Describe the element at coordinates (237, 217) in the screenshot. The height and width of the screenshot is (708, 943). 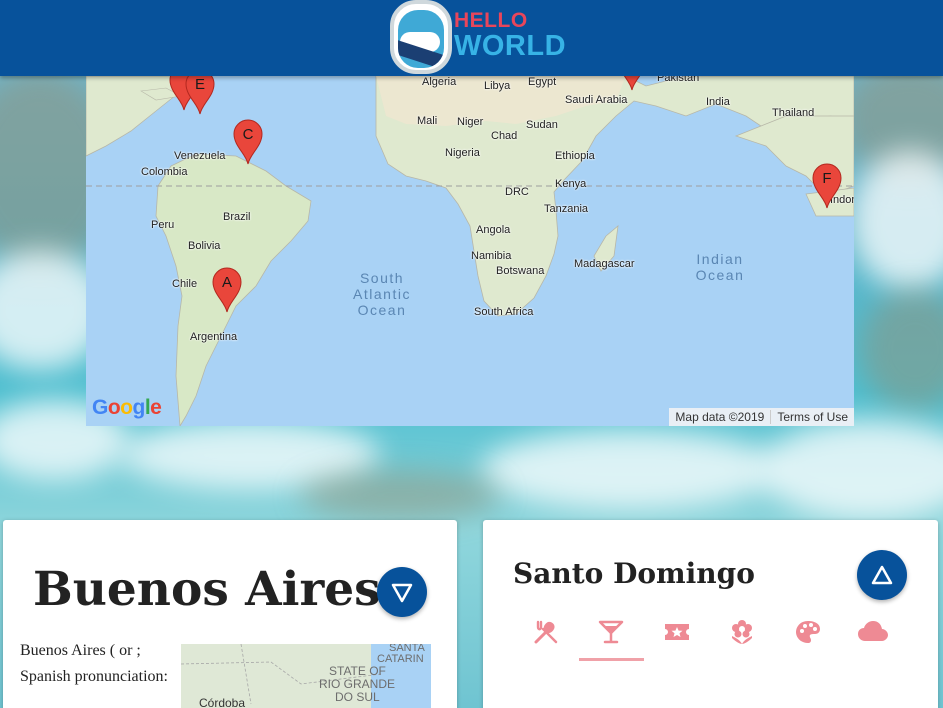
I see `map-label-brazil: Brazil` at that location.